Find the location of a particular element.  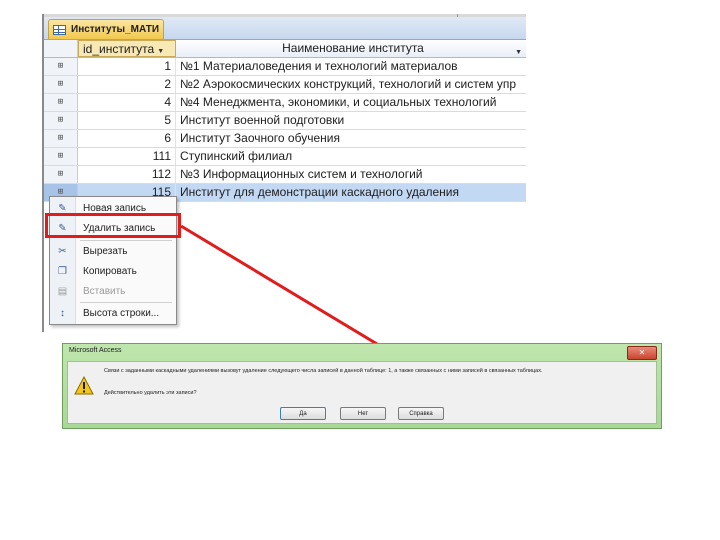

scissors-icon: ✂ is located at coordinates (62, 251).